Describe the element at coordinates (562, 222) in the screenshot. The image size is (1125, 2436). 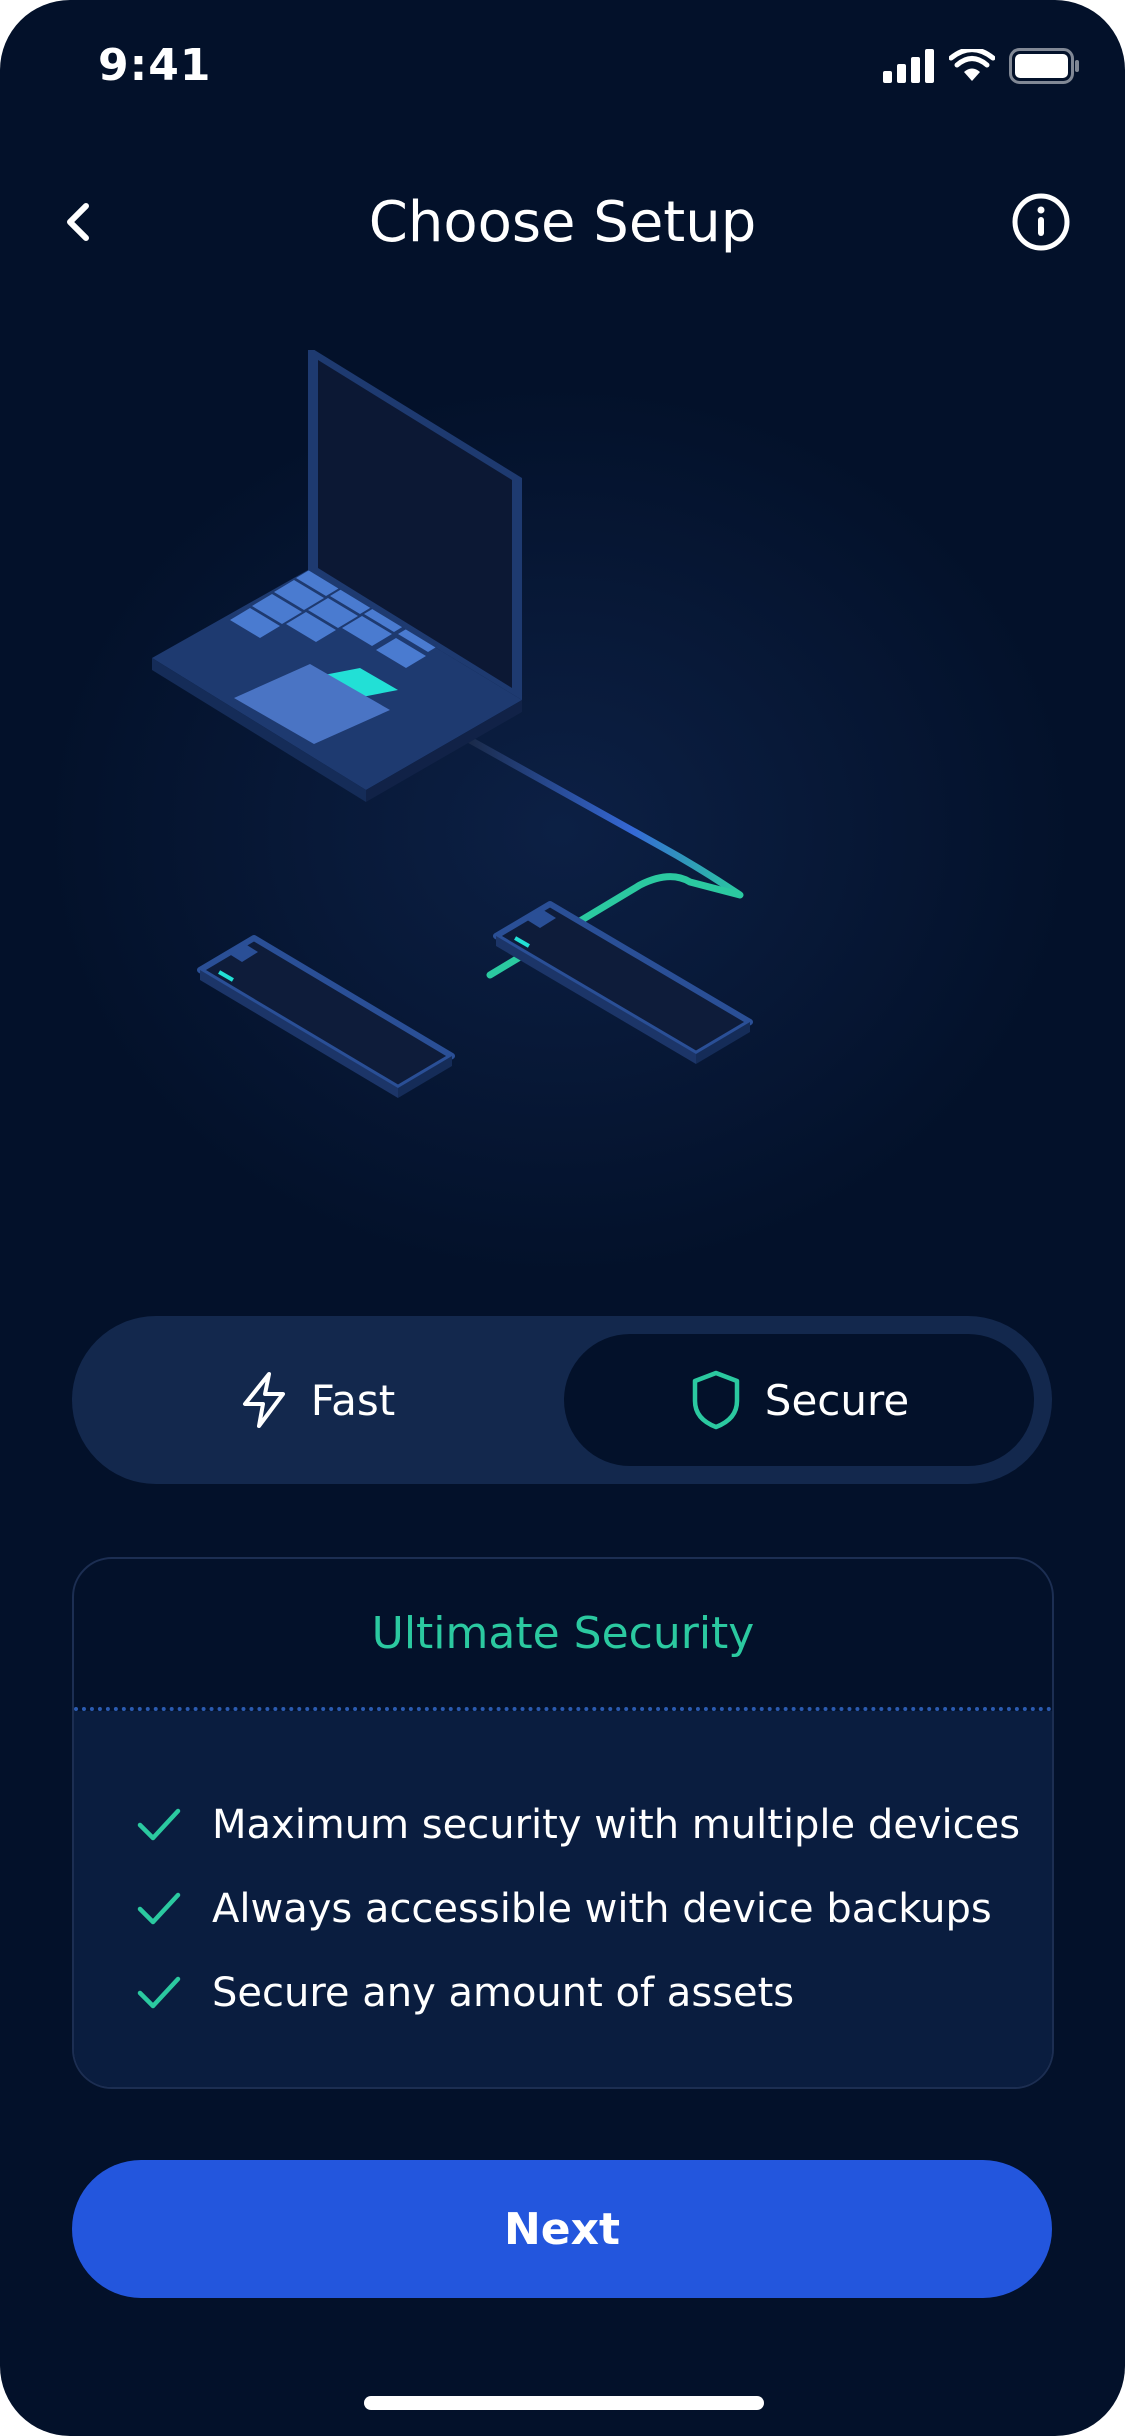
I see `page-title: Choose Setup` at that location.